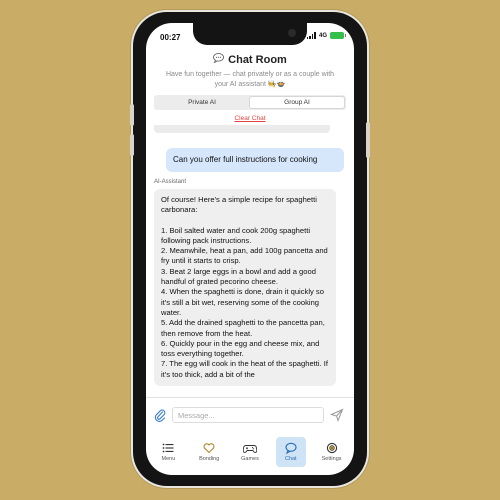 This screenshot has width=500, height=500. What do you see at coordinates (170, 182) in the screenshot?
I see `ai-sender-label: AI-Assistant` at bounding box center [170, 182].